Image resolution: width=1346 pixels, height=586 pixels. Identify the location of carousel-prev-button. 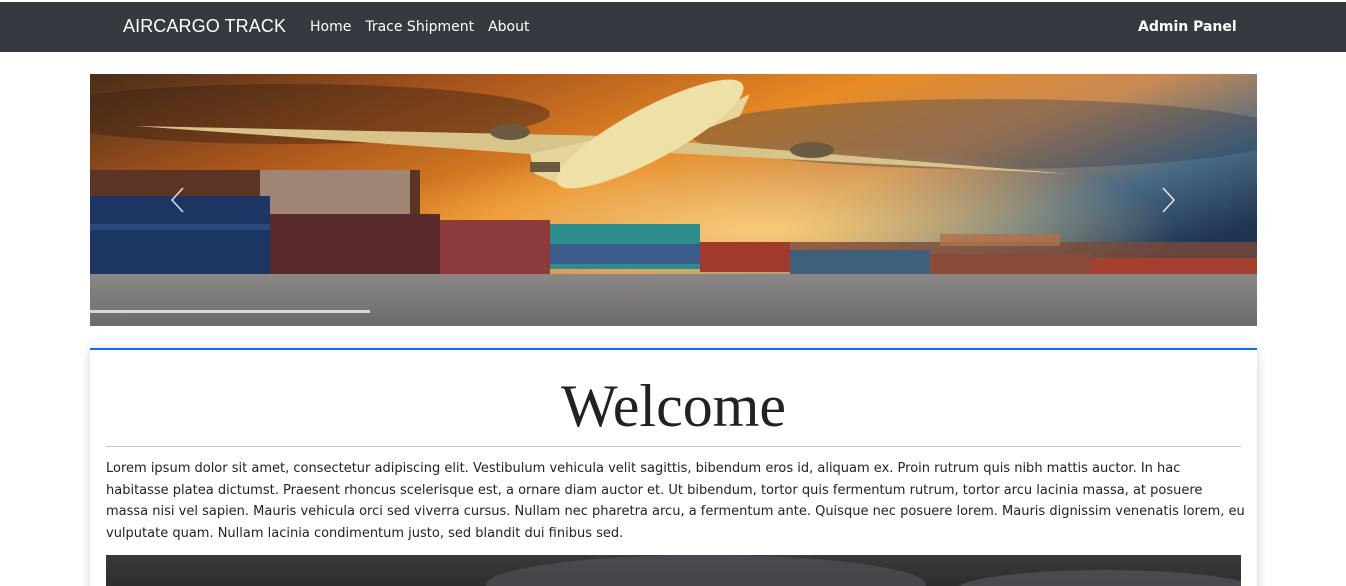
(178, 200).